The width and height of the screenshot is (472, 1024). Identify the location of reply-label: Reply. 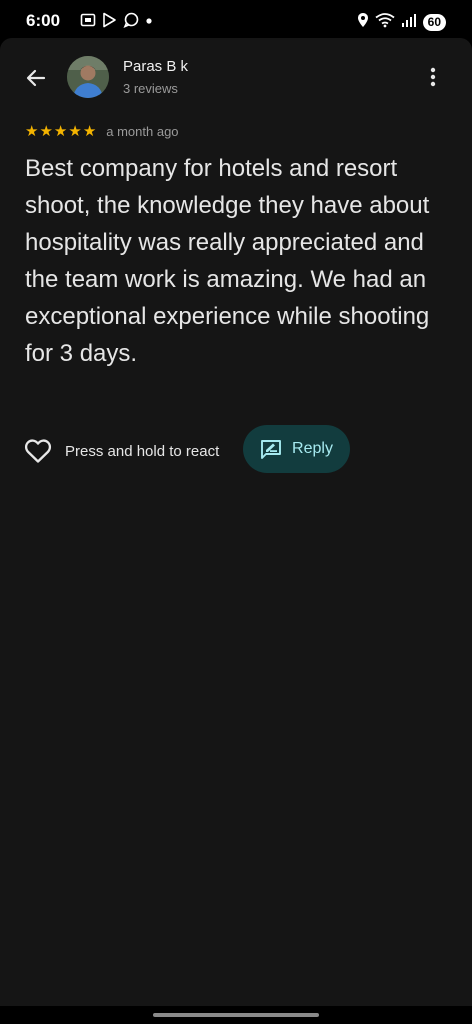
(312, 448).